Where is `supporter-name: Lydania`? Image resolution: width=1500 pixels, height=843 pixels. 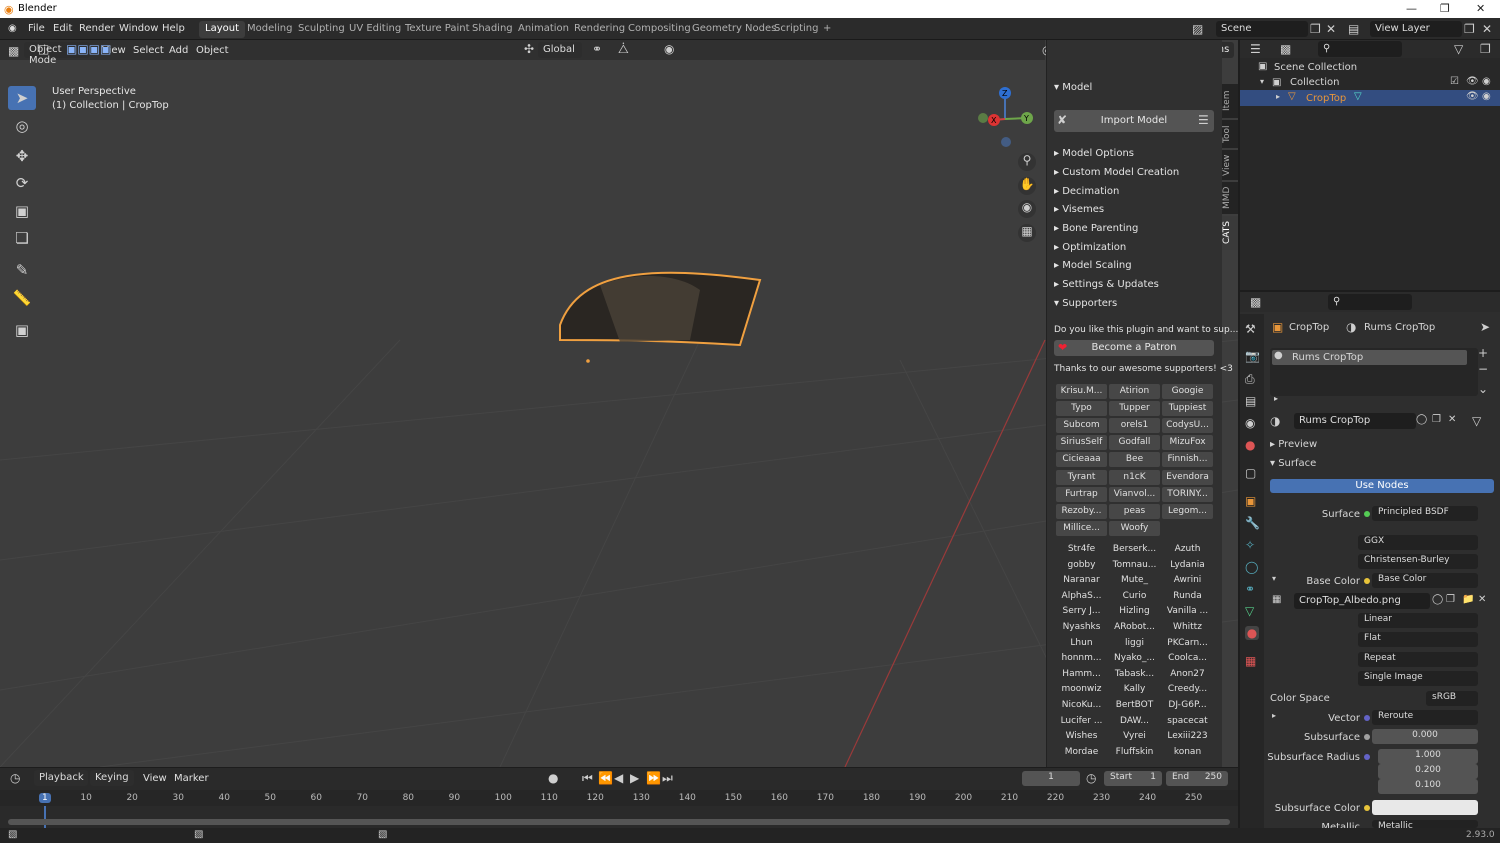 supporter-name: Lydania is located at coordinates (1187, 565).